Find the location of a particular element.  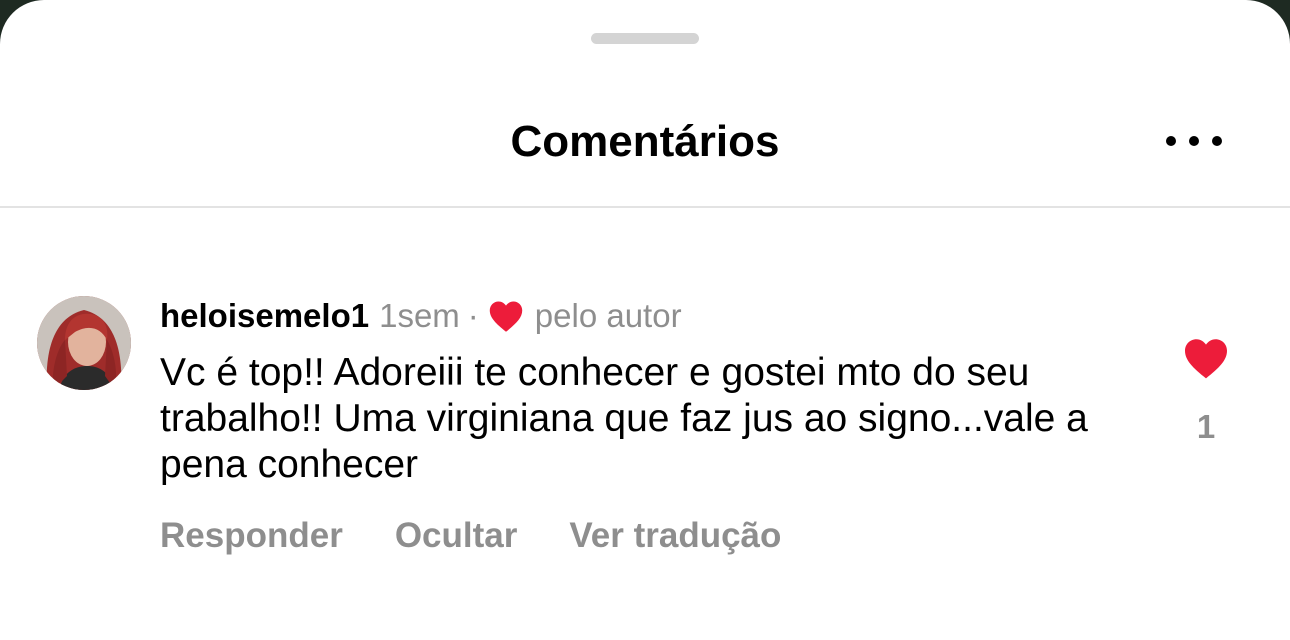

more-options-icon is located at coordinates (1194, 141).